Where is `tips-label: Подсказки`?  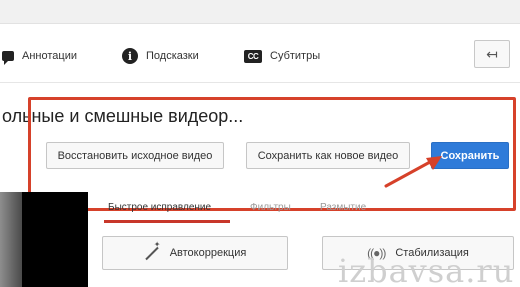
tips-label: Подсказки is located at coordinates (172, 56).